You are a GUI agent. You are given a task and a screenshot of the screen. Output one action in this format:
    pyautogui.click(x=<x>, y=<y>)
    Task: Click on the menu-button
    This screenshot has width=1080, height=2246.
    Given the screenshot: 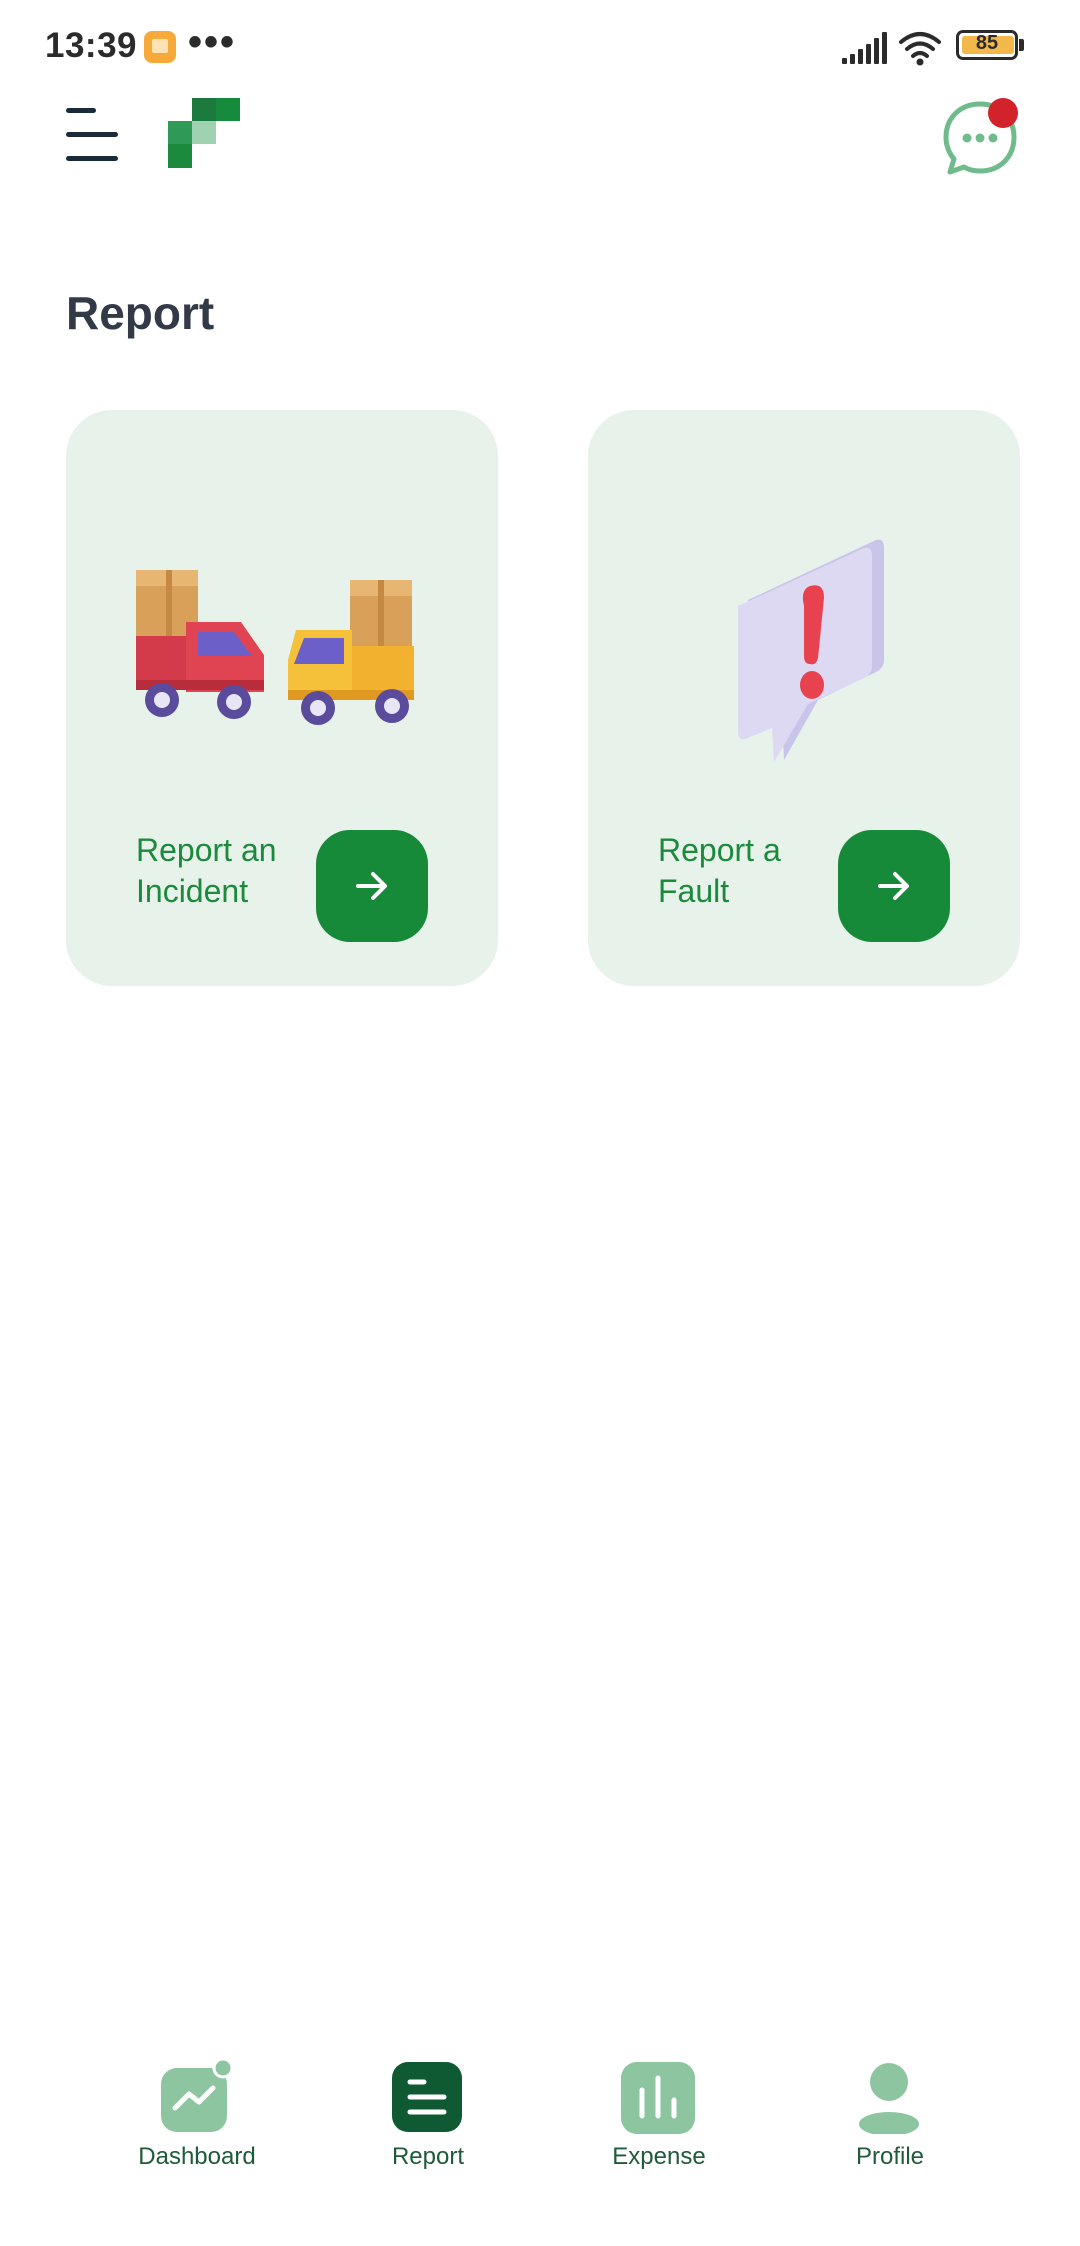 What is the action you would take?
    pyautogui.click(x=94, y=134)
    